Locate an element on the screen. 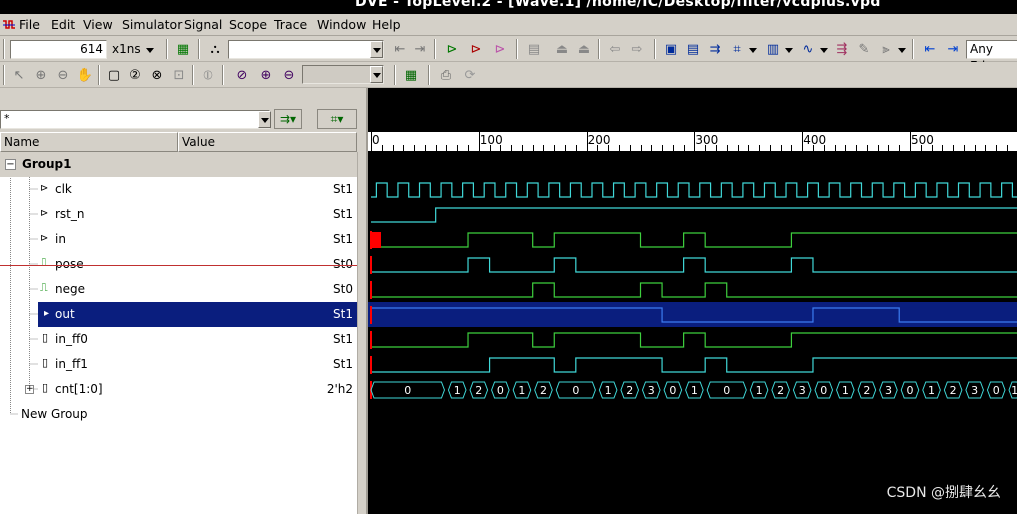 The height and width of the screenshot is (514, 1017). schematic-dropdown-chevron-icon is located at coordinates (753, 50).